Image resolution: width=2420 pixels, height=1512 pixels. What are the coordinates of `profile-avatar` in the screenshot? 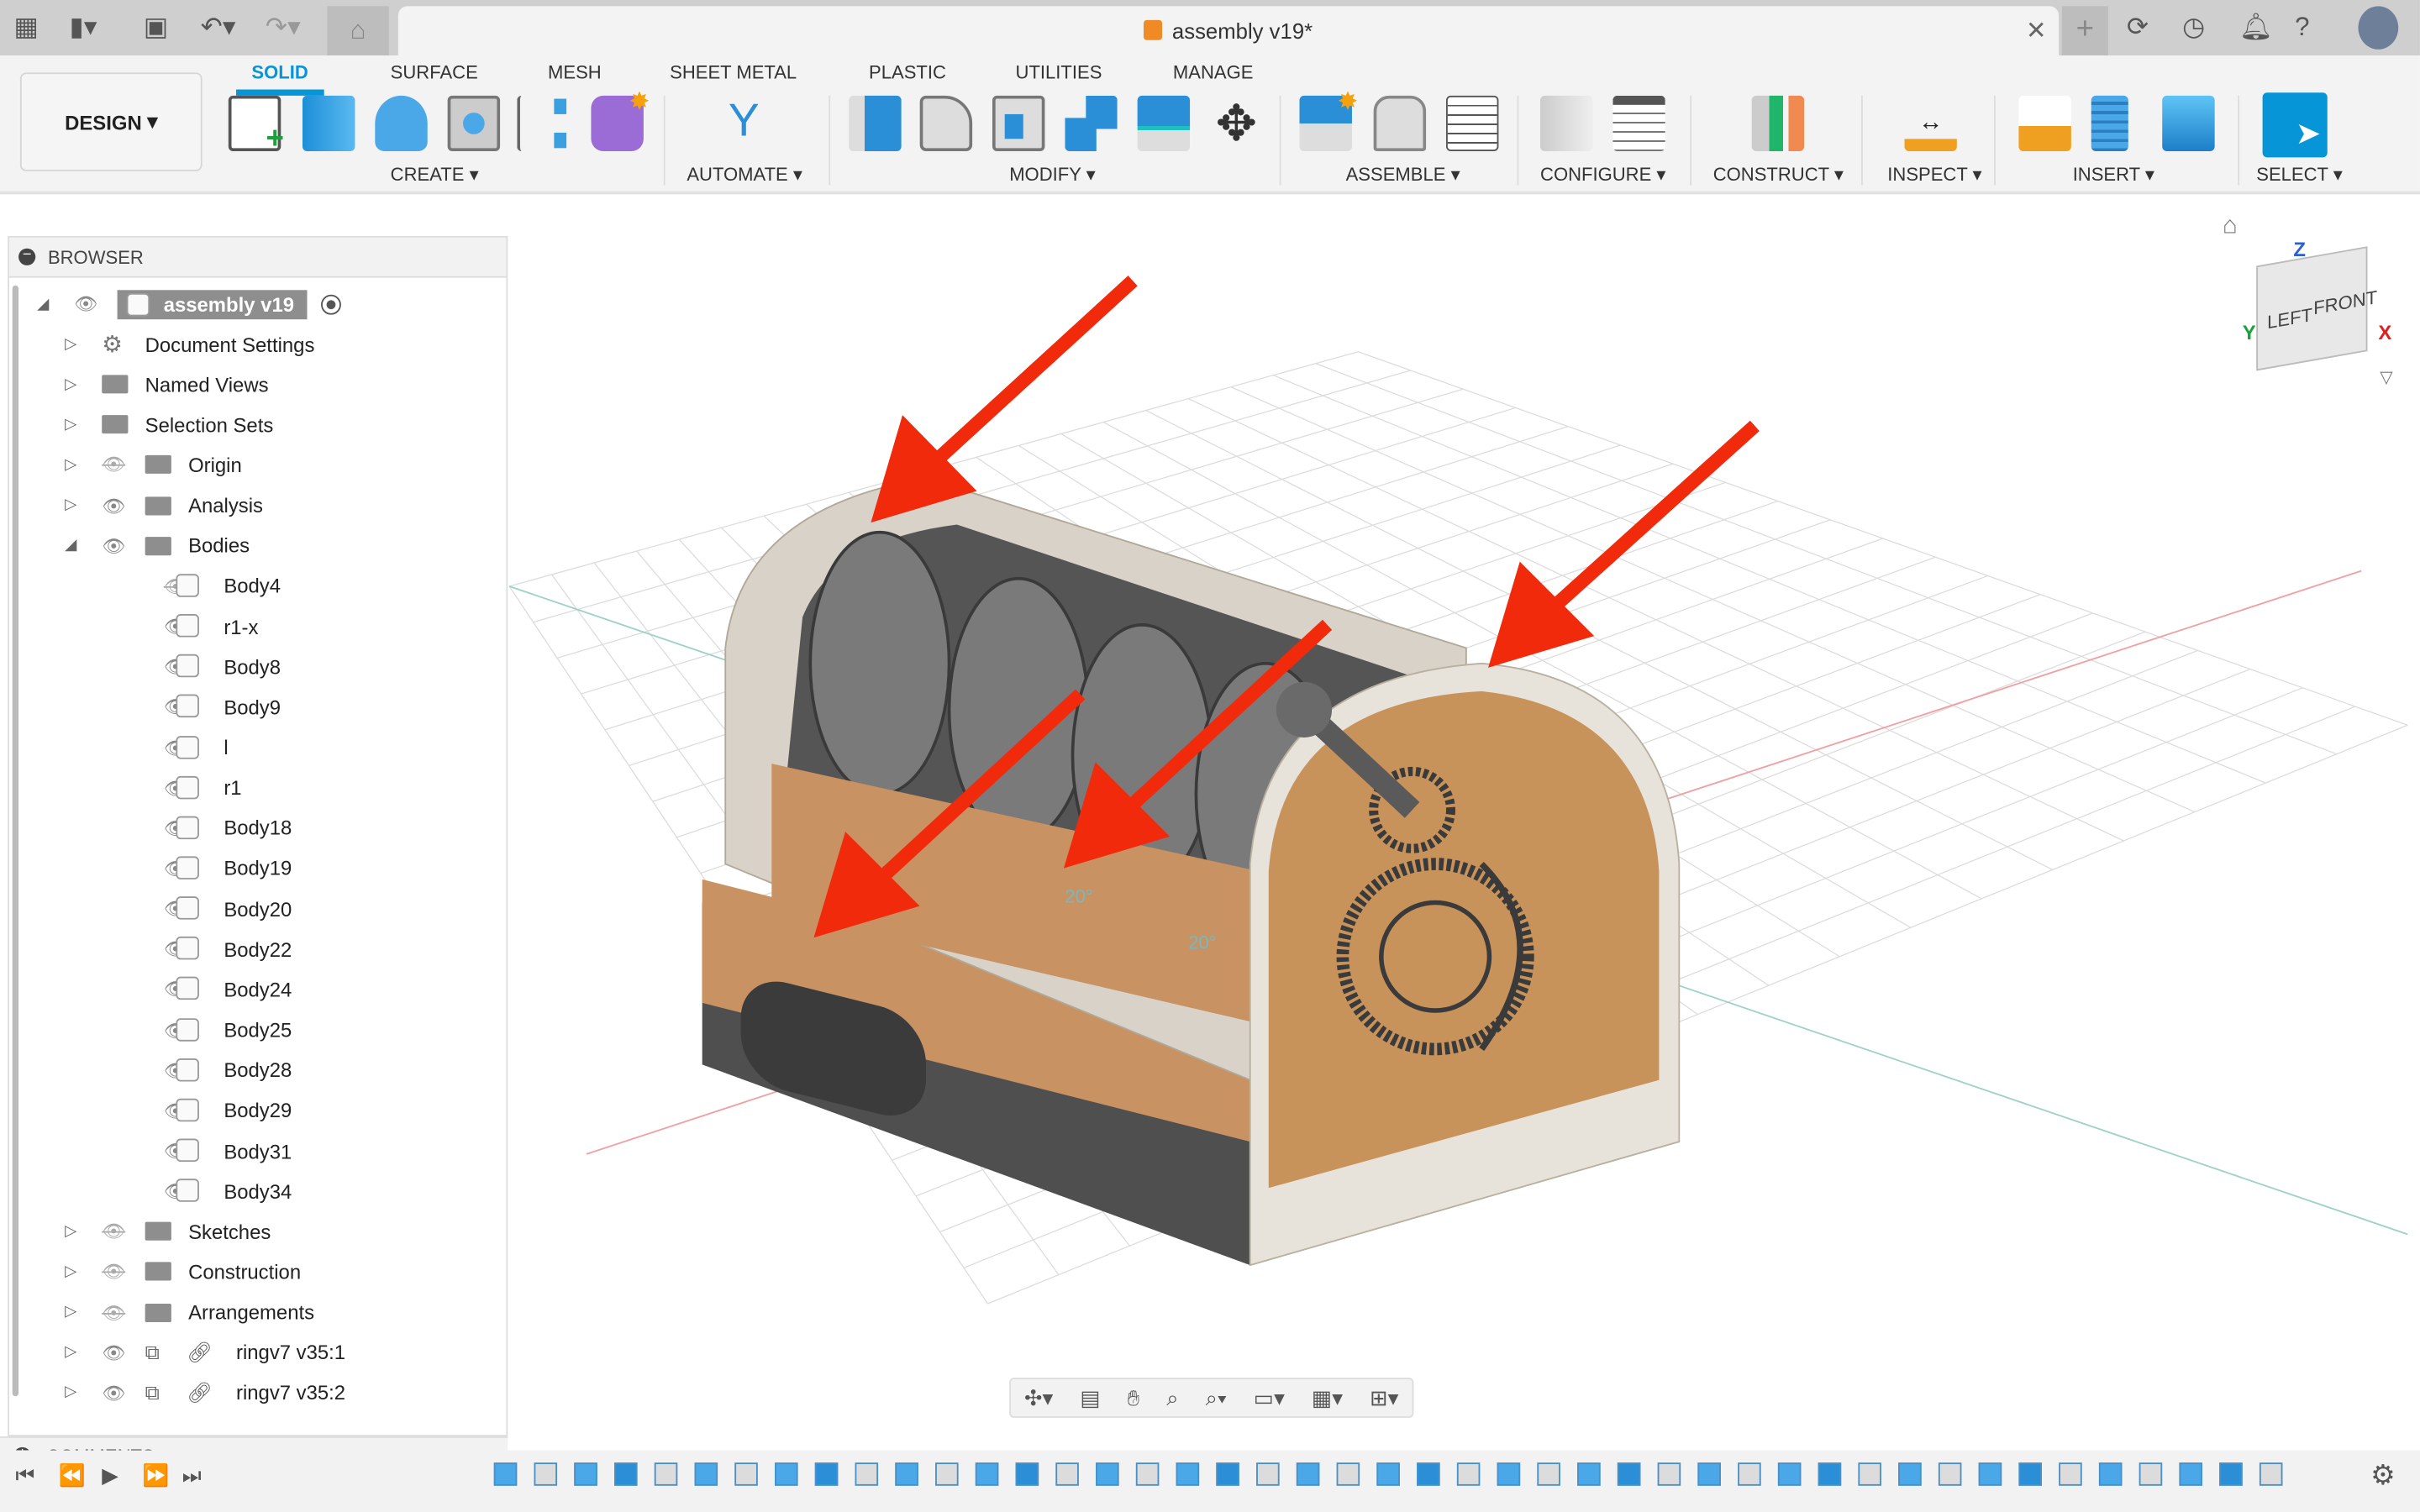 It's located at (2378, 28).